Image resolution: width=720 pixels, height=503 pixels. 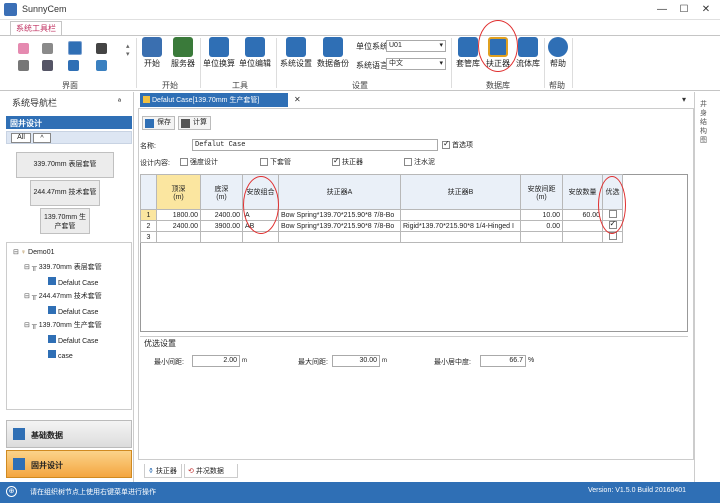 I want to click on start-button: 开始, so click(x=152, y=53).